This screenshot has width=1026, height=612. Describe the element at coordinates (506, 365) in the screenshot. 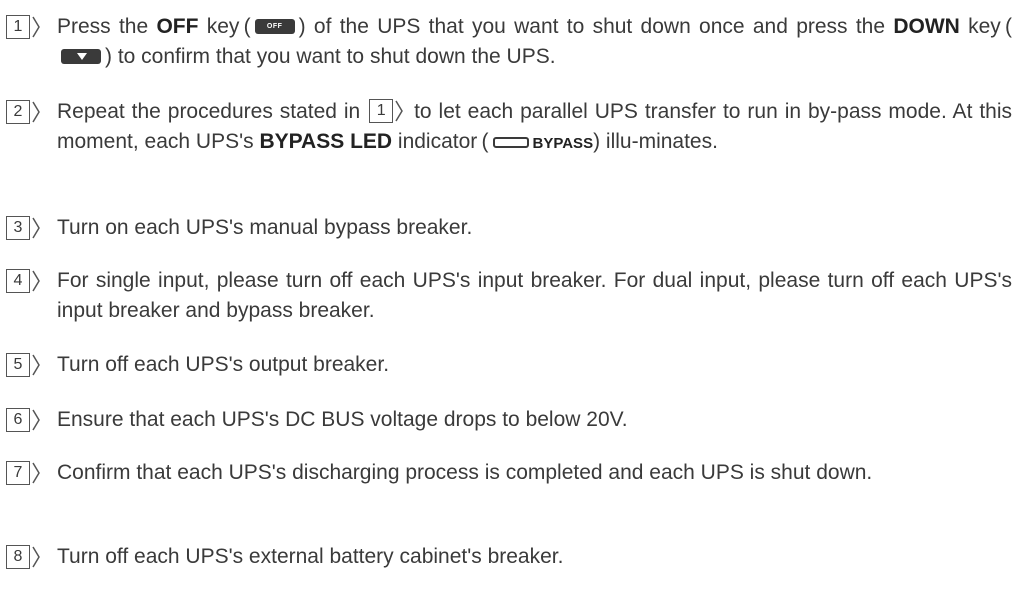

I see `step-5: 5 Turn off each UPS's output breaker.` at that location.